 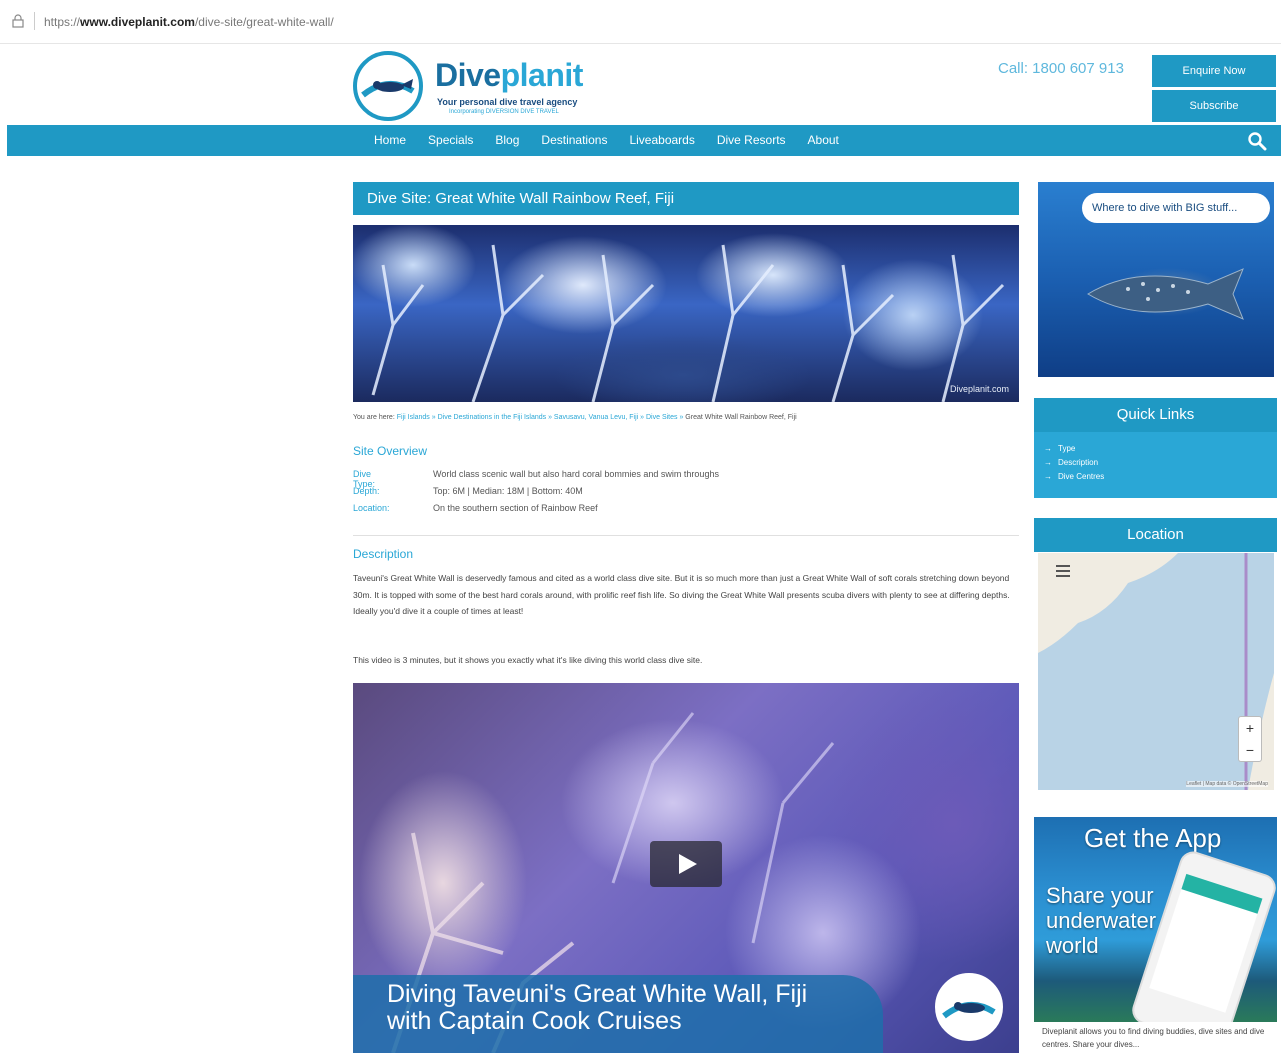 I want to click on get-the-app-ad: Get the App Share your underwater world, so click(x=1155, y=919).